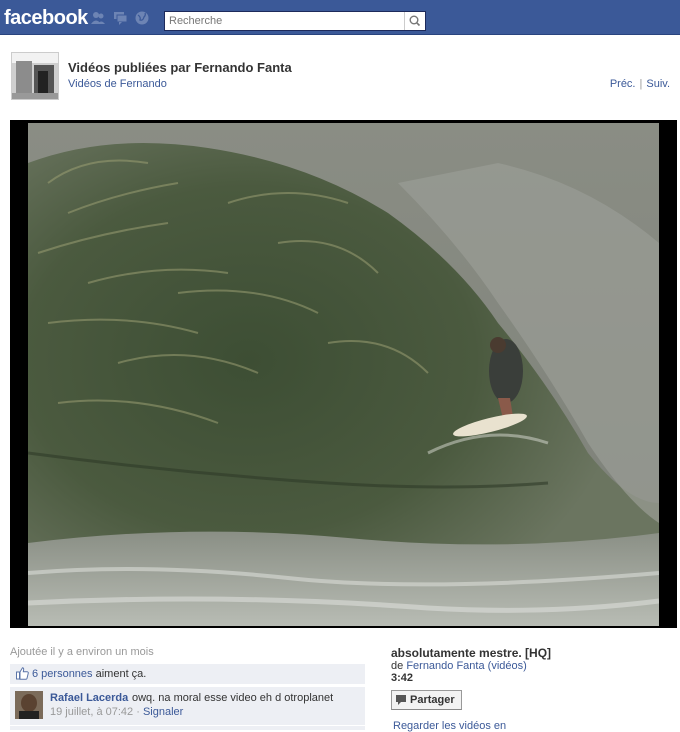 Image resolution: width=680 pixels, height=732 pixels. I want to click on search-icon, so click(415, 21).